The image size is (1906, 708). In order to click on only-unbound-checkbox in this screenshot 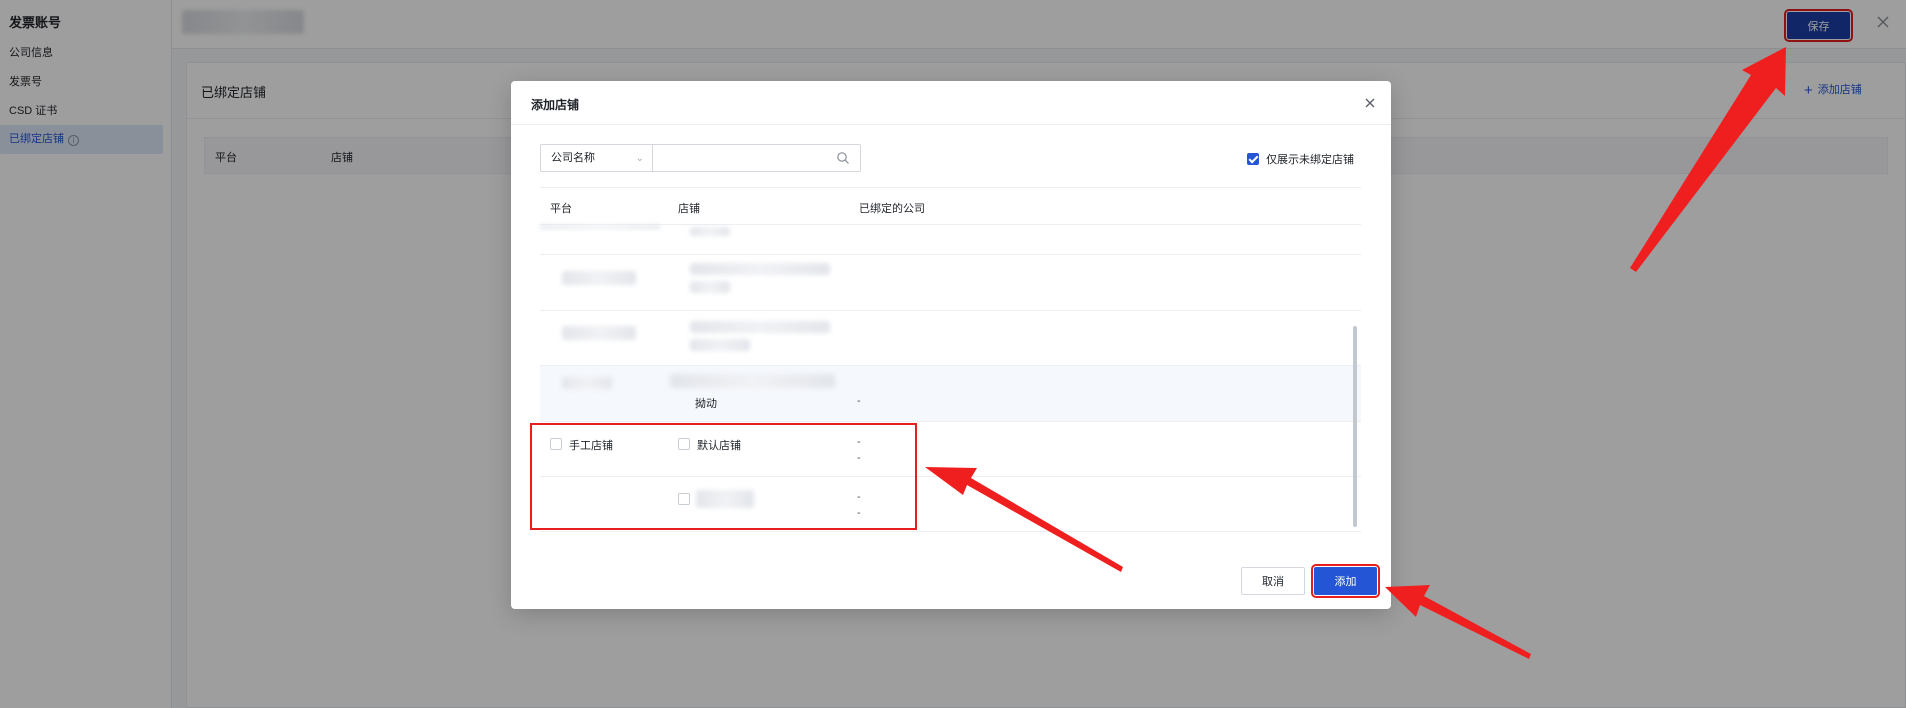, I will do `click(1253, 159)`.